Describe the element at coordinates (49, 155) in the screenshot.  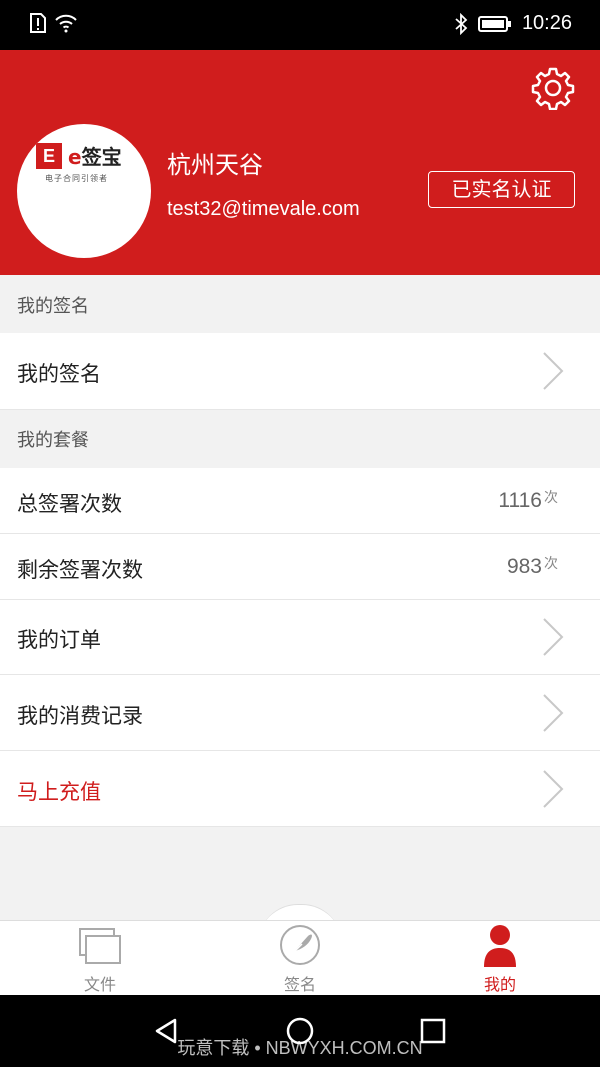
I see `esign-logo-icon: E` at that location.